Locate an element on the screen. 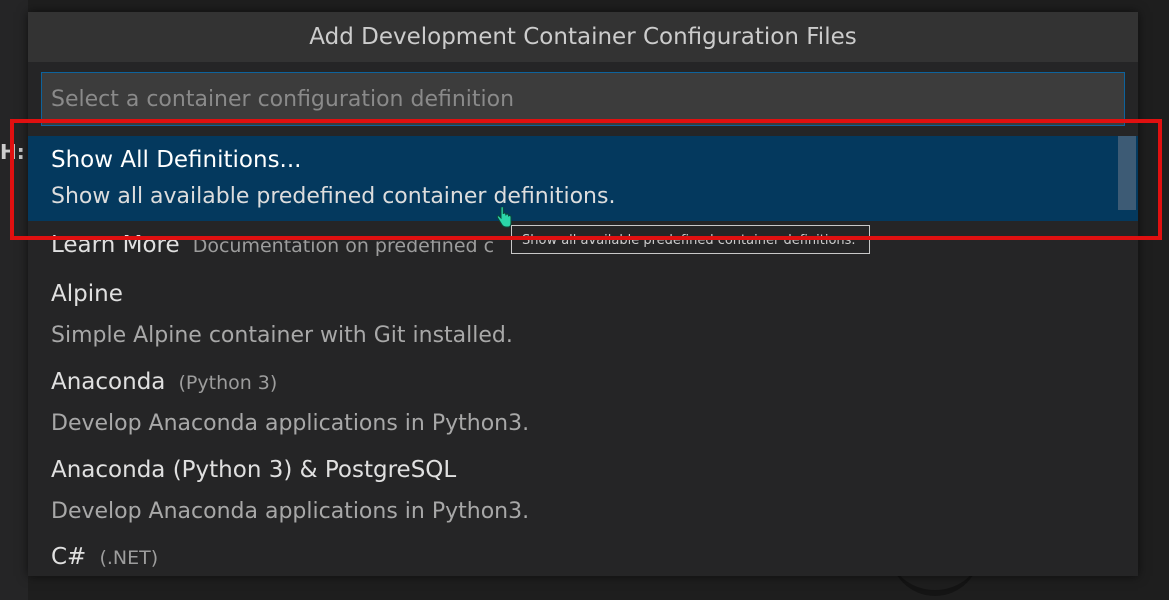 This screenshot has height=600, width=1169. list-item-csharp: C# (.NET) is located at coordinates (583, 554).